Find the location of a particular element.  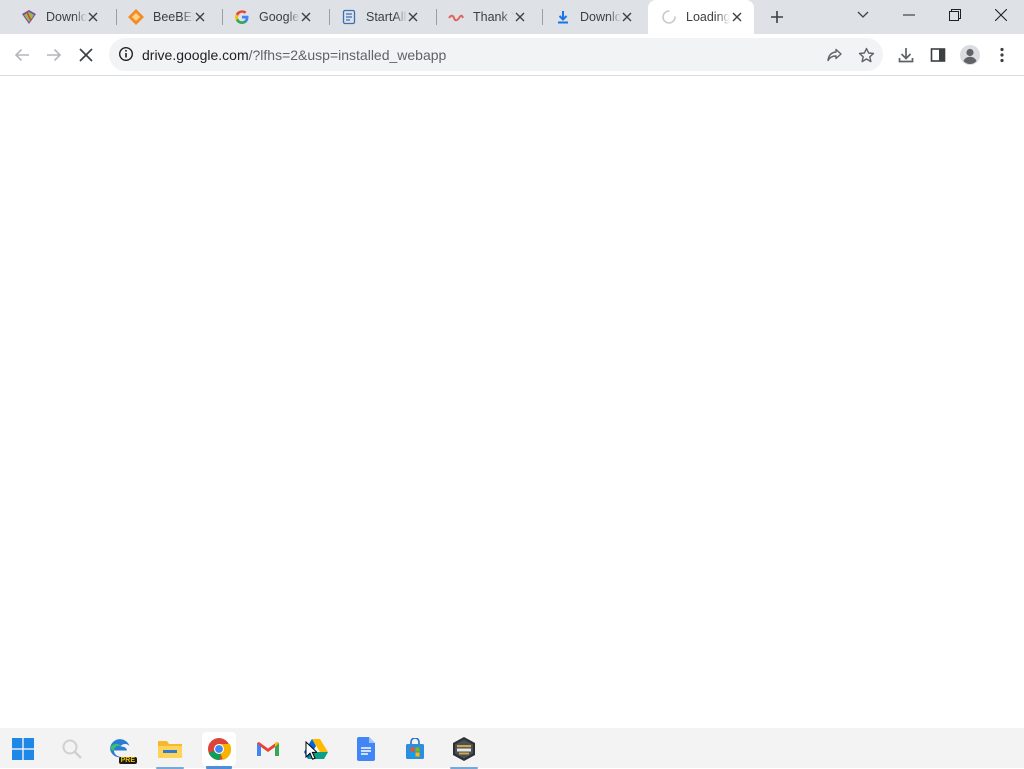

stop-button is located at coordinates (86, 55).